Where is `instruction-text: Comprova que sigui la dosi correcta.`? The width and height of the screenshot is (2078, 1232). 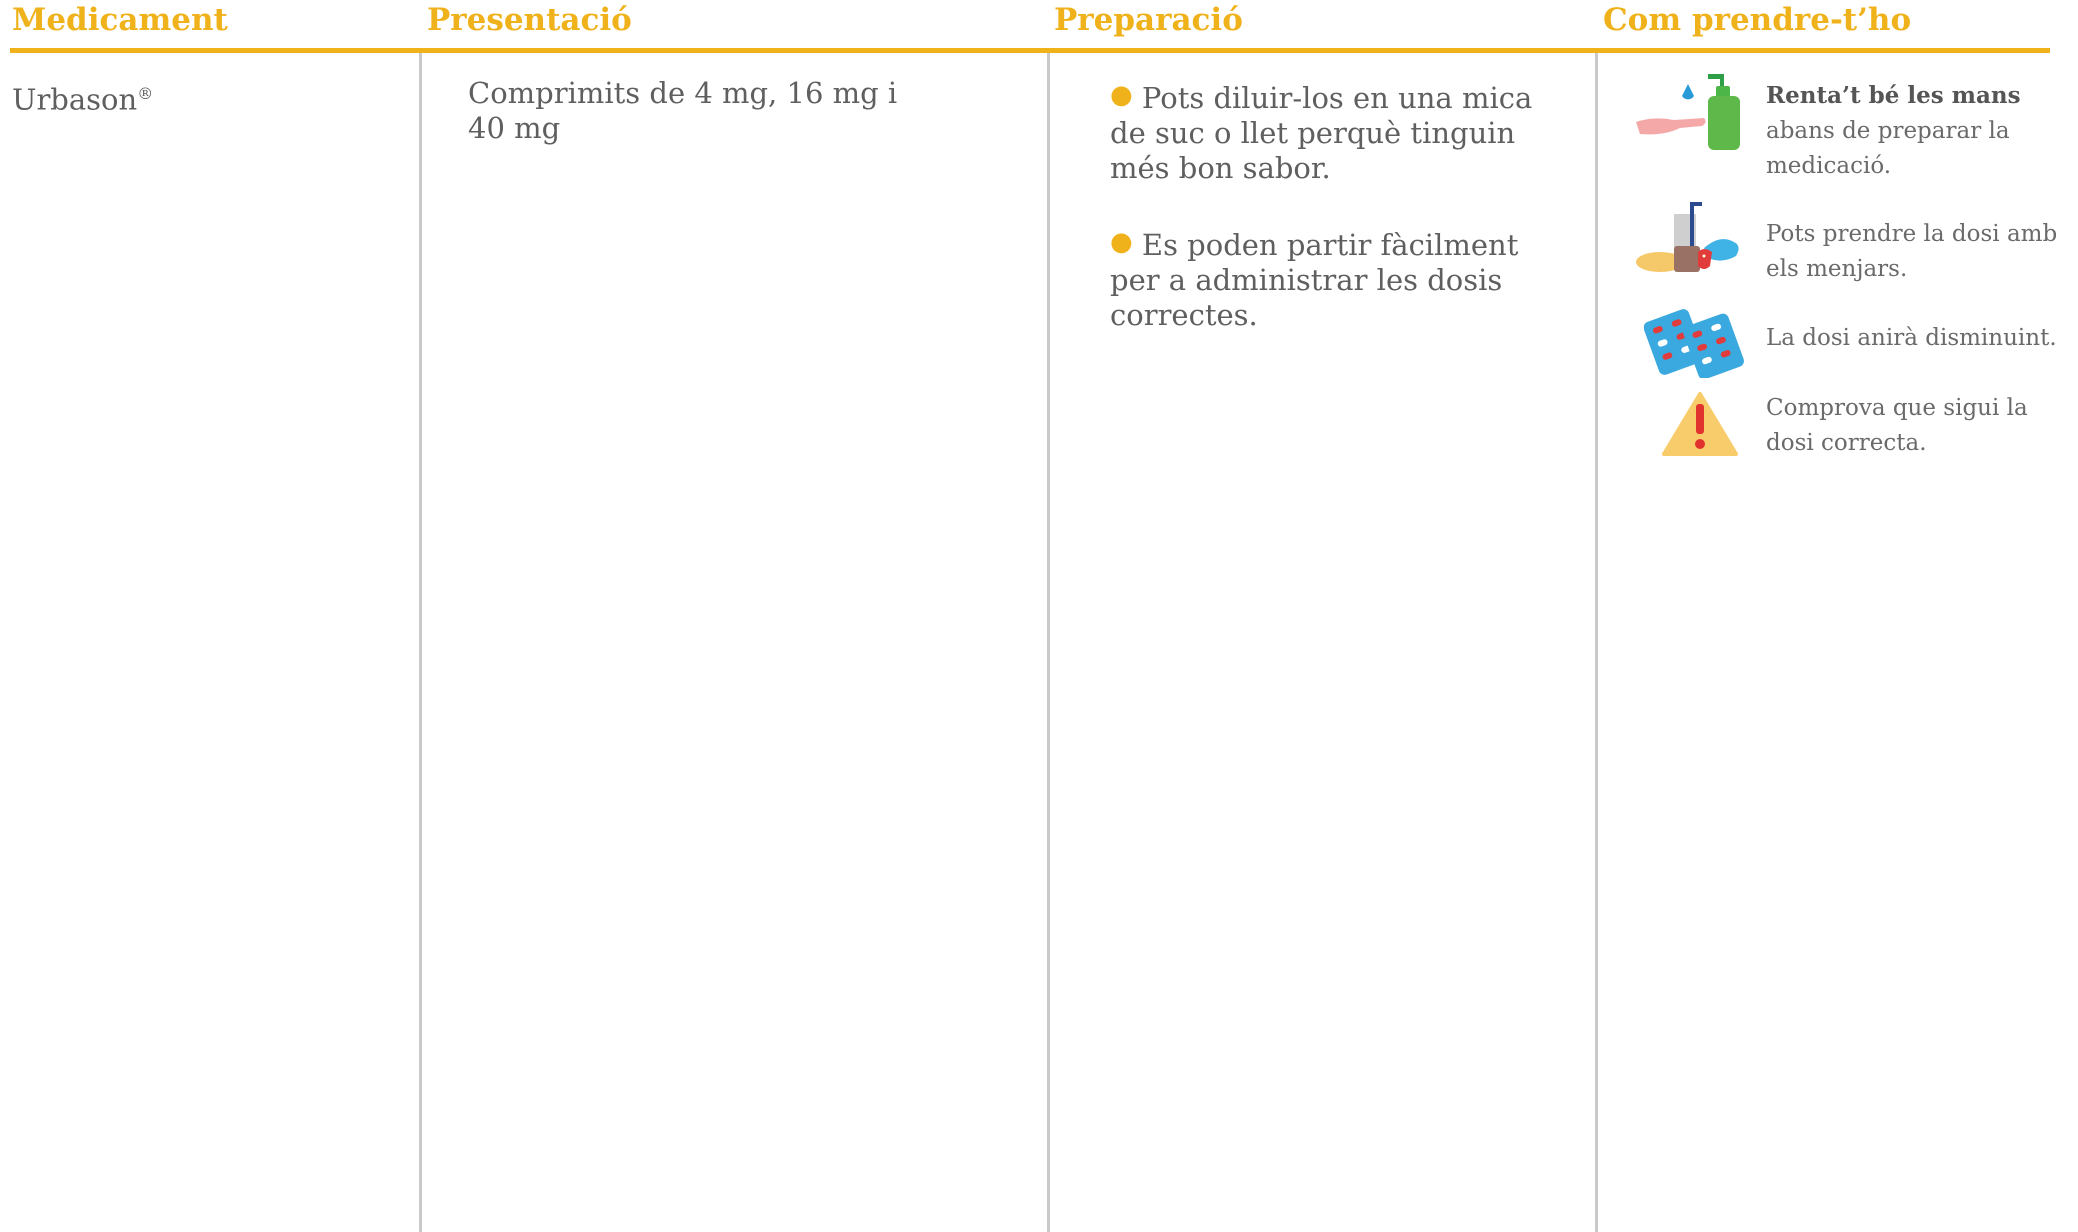 instruction-text: Comprova que sigui la dosi correcta. is located at coordinates (1897, 425).